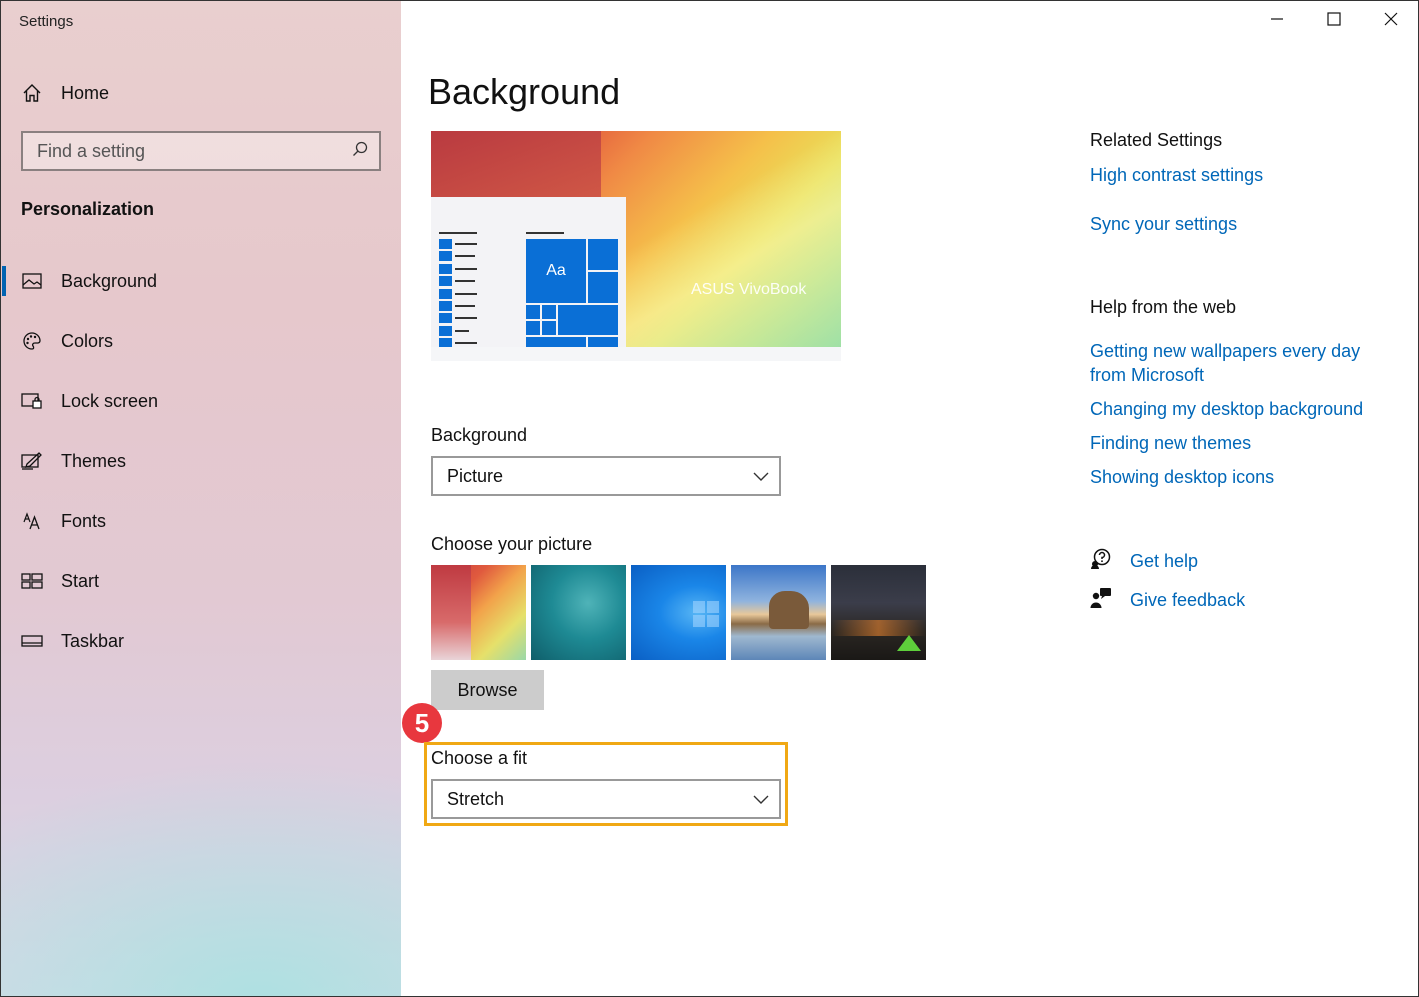 This screenshot has height=997, width=1419. I want to click on sidebar-item-label: Themes, so click(94, 460).